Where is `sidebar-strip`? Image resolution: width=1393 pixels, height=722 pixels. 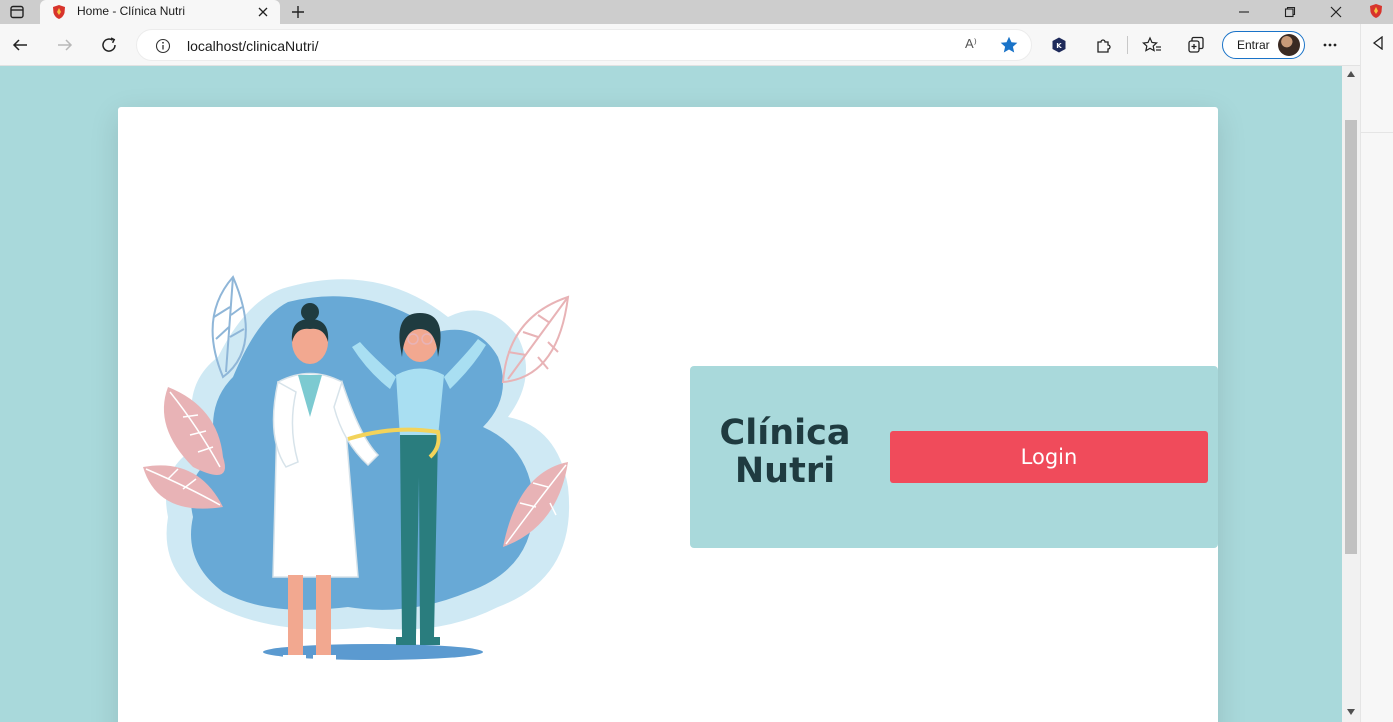 sidebar-strip is located at coordinates (1376, 373).